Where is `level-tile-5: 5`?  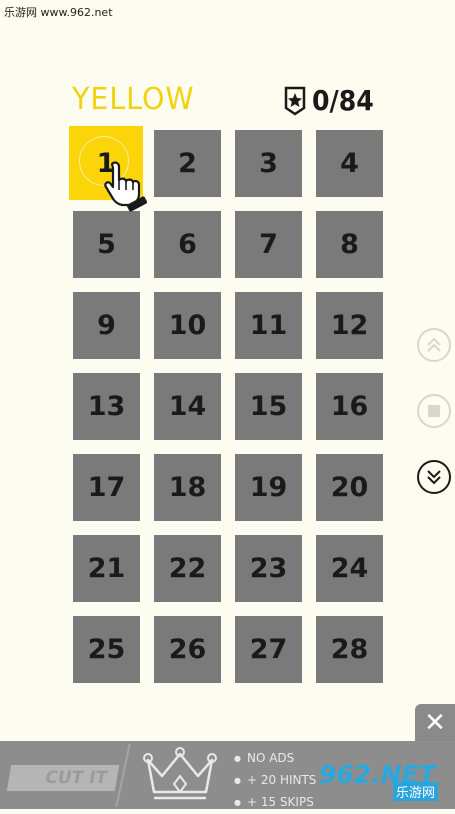
level-tile-5: 5 is located at coordinates (106, 244).